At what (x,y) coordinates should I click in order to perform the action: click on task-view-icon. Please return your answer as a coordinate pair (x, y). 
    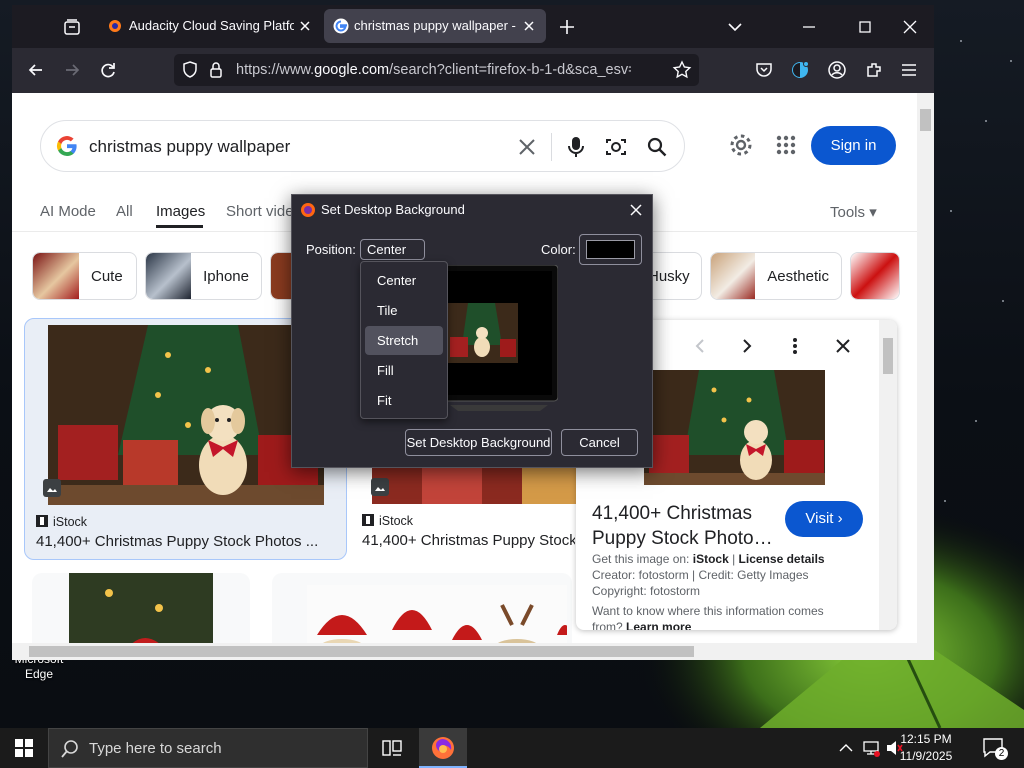
    Looking at the image, I should click on (392, 748).